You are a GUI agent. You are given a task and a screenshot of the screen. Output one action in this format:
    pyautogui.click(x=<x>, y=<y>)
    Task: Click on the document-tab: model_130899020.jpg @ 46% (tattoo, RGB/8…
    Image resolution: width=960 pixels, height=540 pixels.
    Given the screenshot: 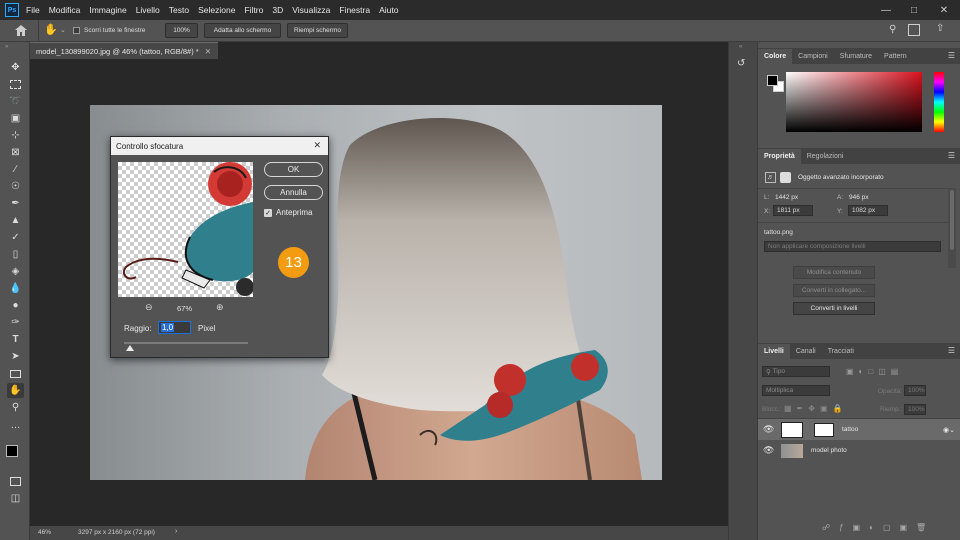 What is the action you would take?
    pyautogui.click(x=124, y=50)
    